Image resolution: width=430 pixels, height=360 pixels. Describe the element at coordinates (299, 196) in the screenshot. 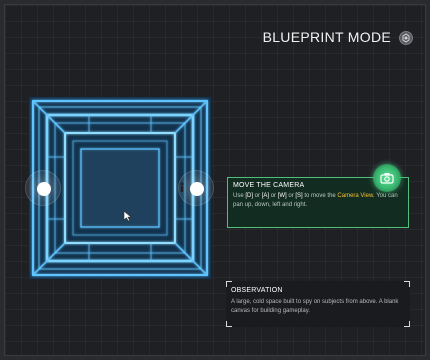

I see `key-s: [S]` at that location.